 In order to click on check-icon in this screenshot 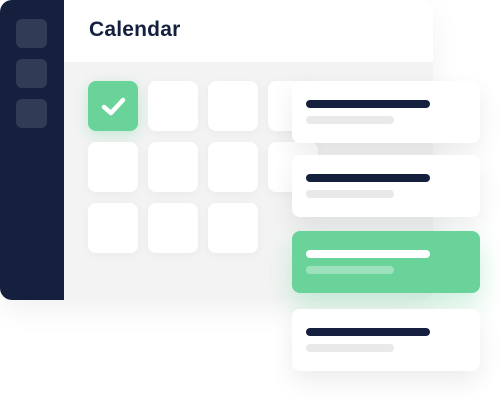, I will do `click(113, 106)`.